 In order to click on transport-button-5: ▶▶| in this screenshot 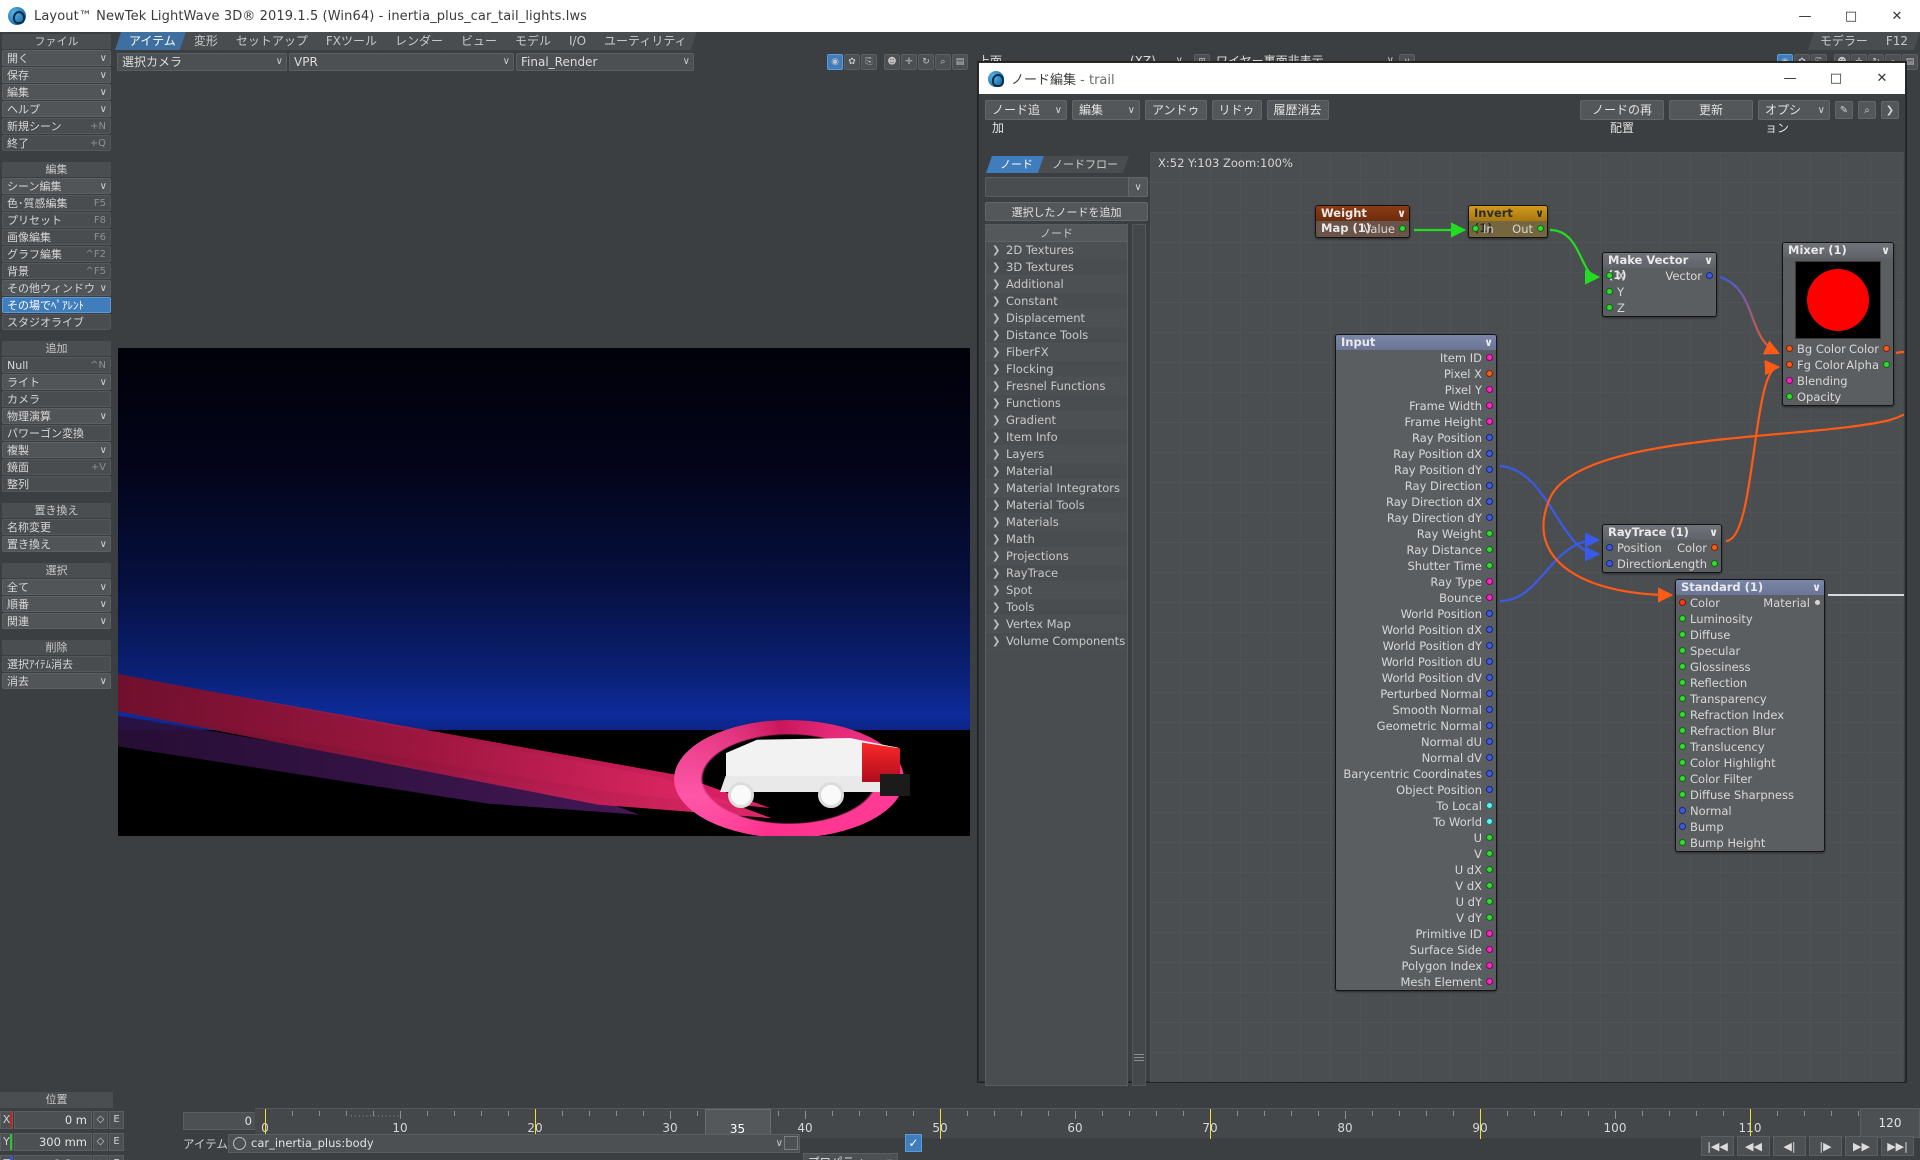, I will do `click(1897, 1146)`.